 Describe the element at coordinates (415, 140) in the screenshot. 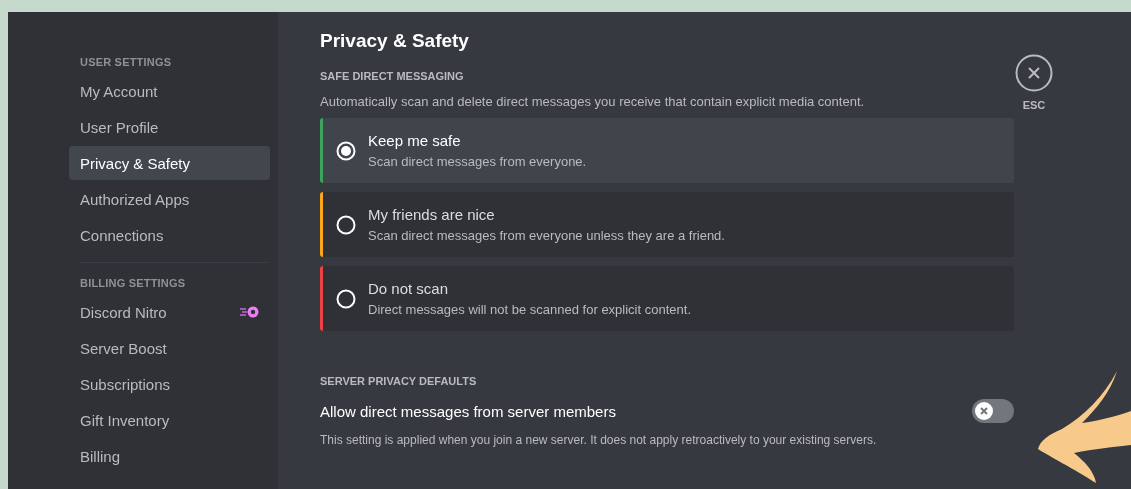

I see `option-label: Keep me safe` at that location.